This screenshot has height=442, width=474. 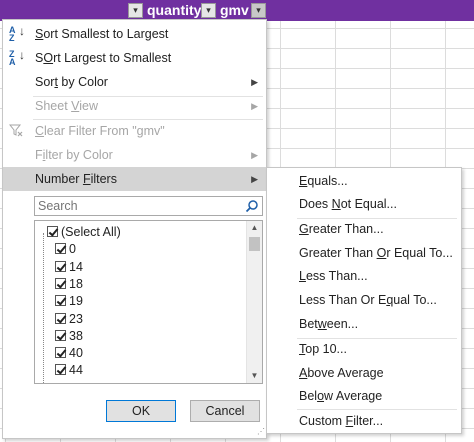 I want to click on ok-button: OK, so click(x=141, y=411).